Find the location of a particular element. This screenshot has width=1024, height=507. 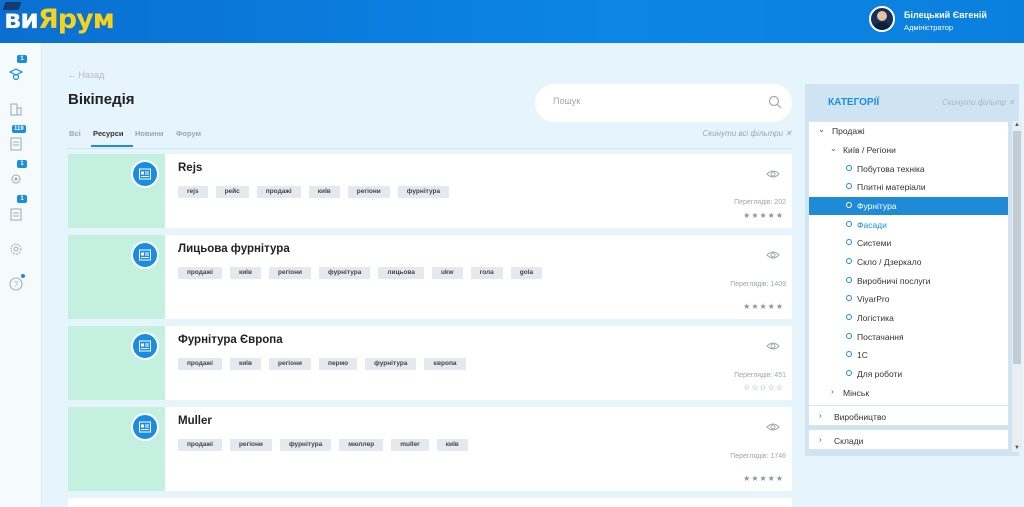

tree-leaf: Для роботи is located at coordinates (908, 374).